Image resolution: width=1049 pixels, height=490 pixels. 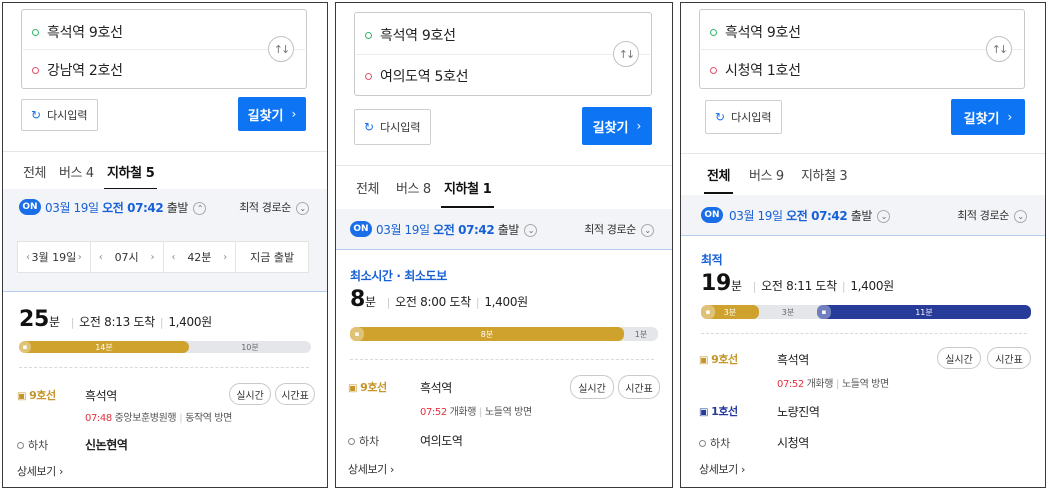 What do you see at coordinates (126, 207) in the screenshot?
I see `departure-time: 03월 19일 오전 07:42 출발 ⌃` at bounding box center [126, 207].